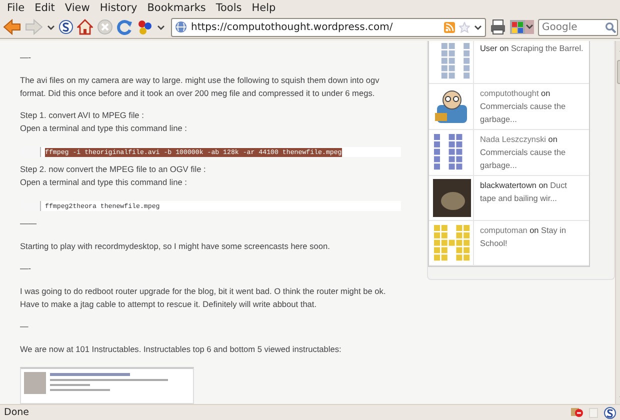  Describe the element at coordinates (452, 243) in the screenshot. I see `identicon-avatar` at that location.